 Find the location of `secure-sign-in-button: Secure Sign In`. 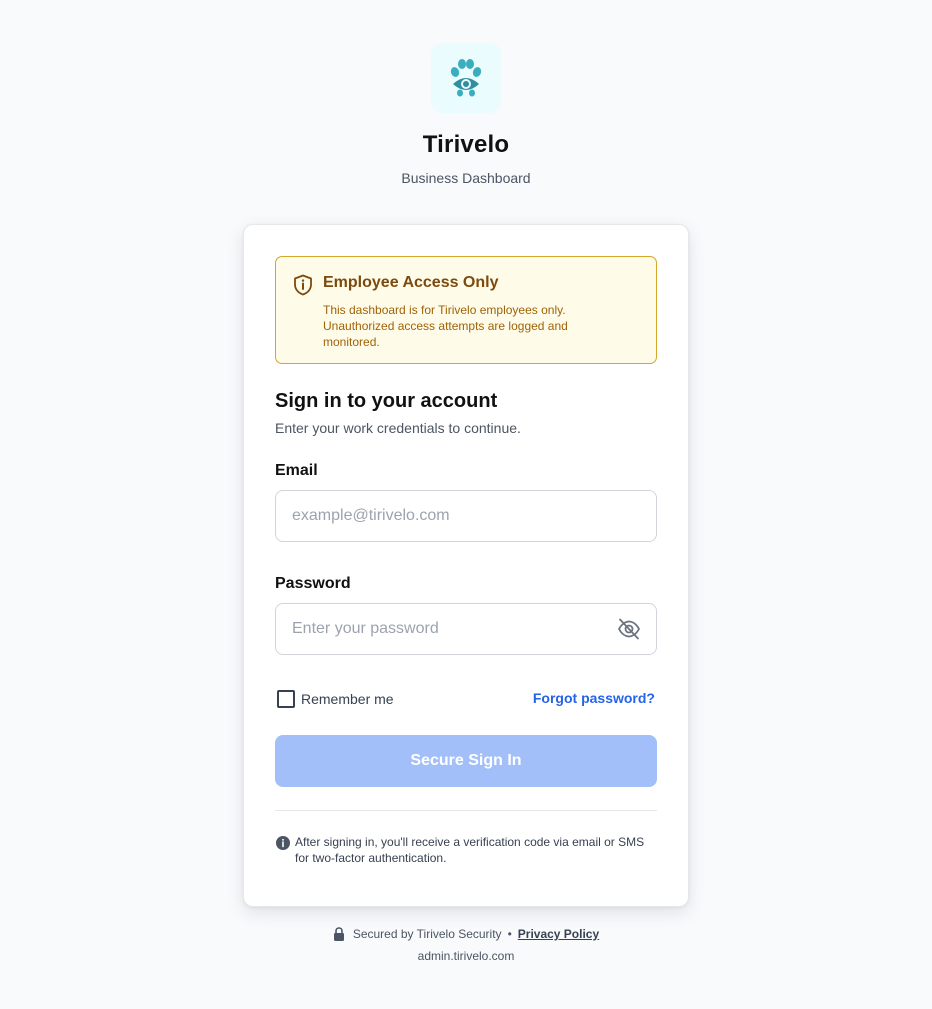

secure-sign-in-button: Secure Sign In is located at coordinates (466, 761).